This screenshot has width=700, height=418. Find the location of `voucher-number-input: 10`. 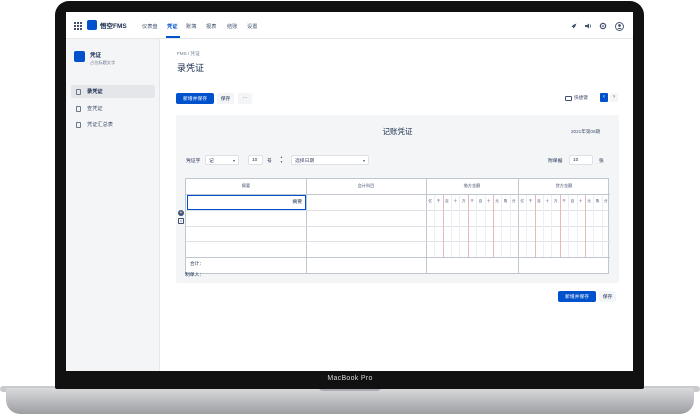

voucher-number-input: 10 is located at coordinates (255, 160).